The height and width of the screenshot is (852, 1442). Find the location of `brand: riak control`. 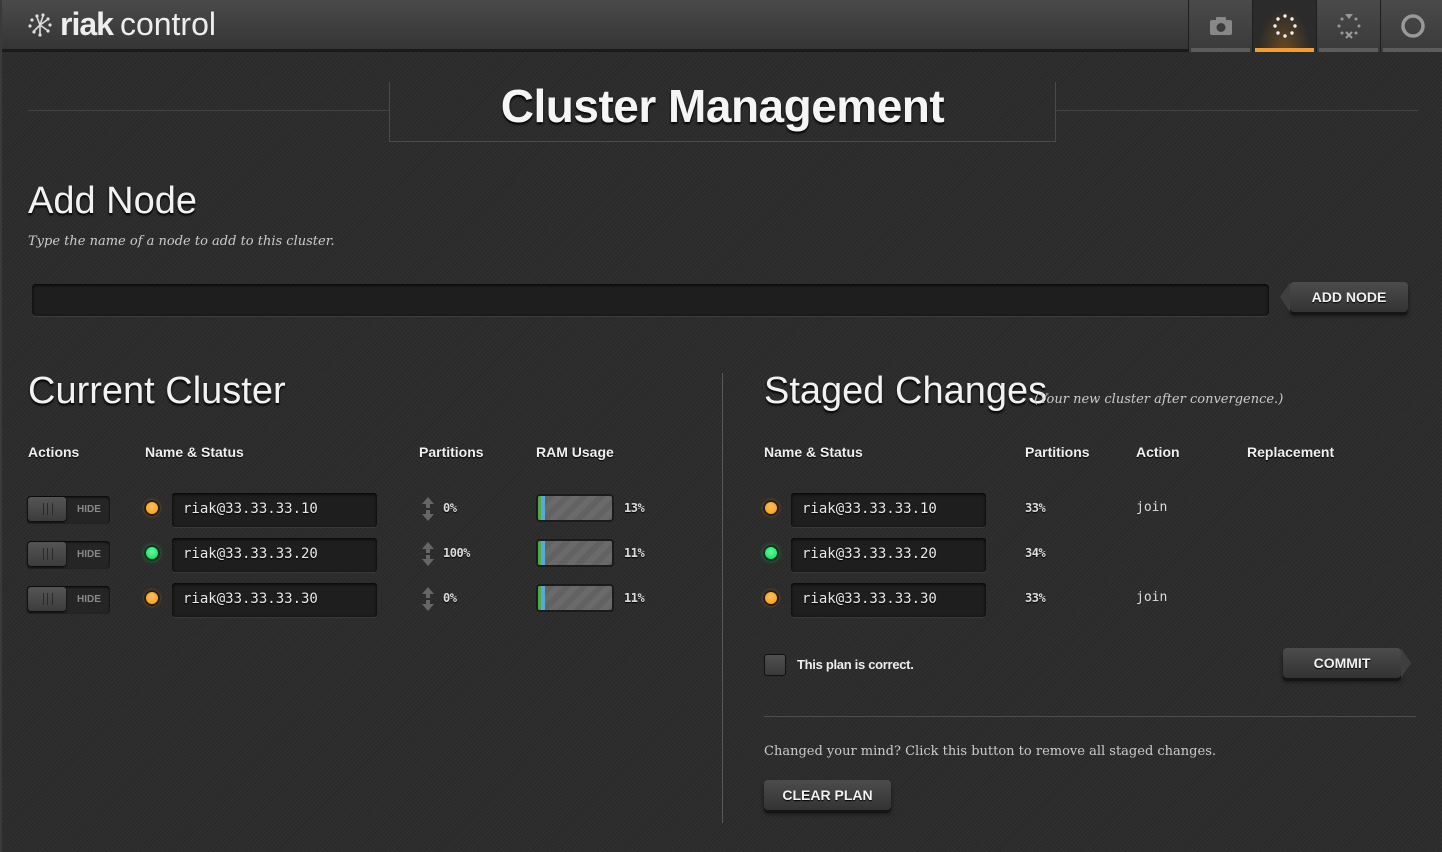

brand: riak control is located at coordinates (121, 24).